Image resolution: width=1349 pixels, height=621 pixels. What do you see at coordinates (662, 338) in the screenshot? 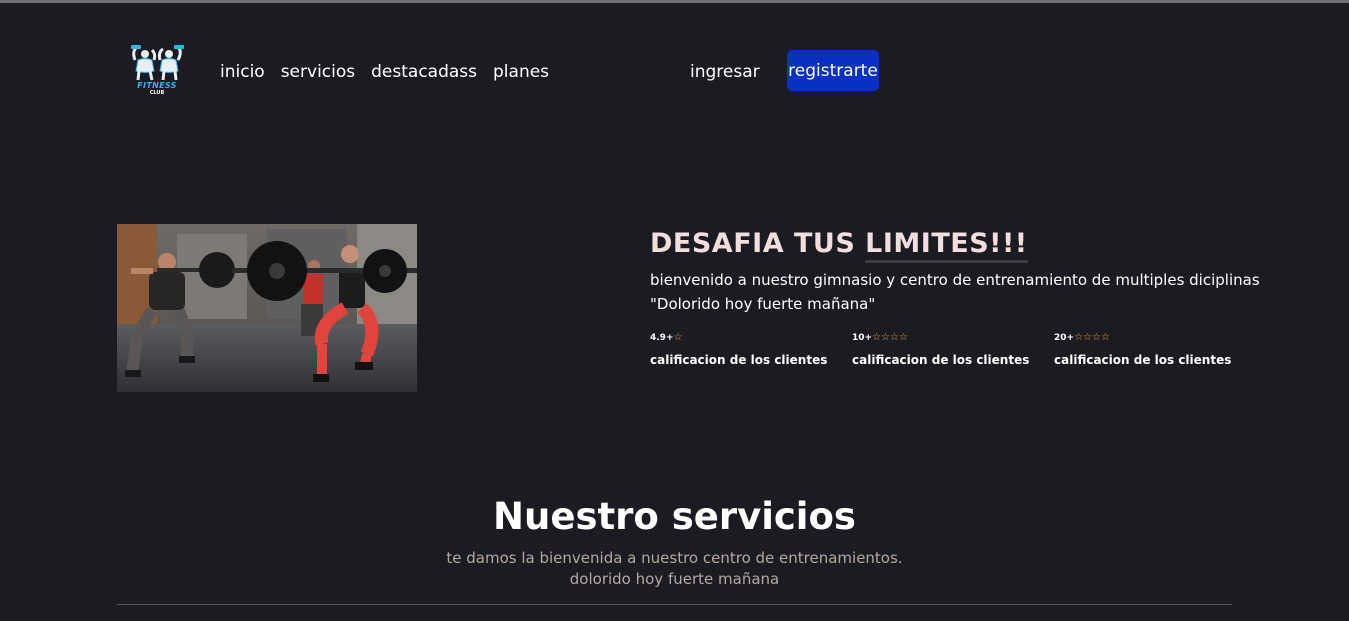
I see `stat-value: 4.9+` at bounding box center [662, 338].